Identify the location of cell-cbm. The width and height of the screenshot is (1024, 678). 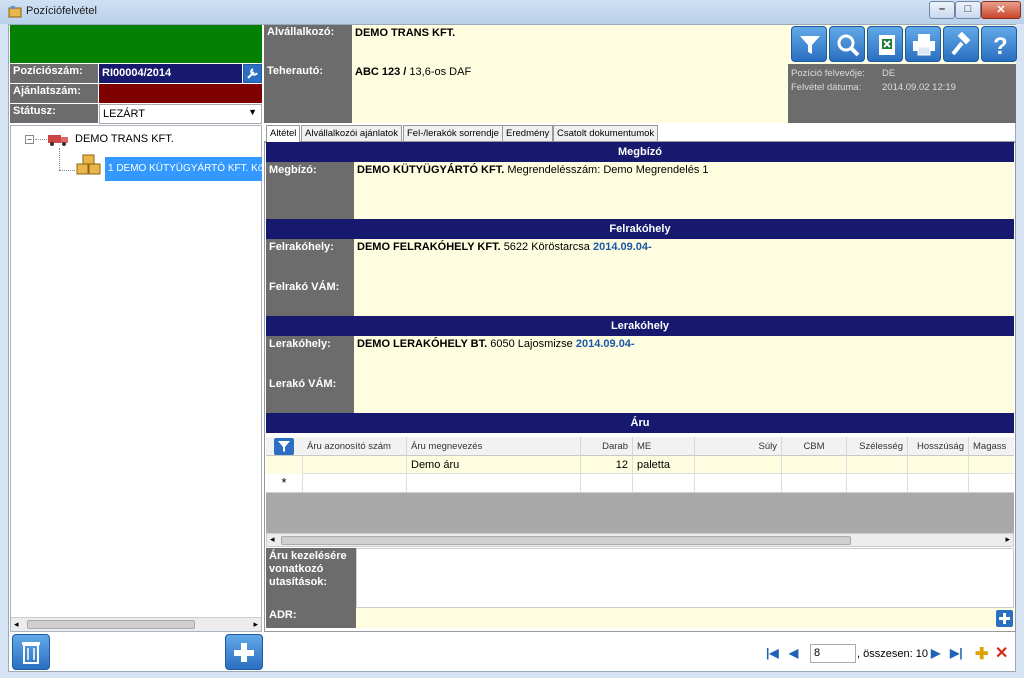
(814, 465).